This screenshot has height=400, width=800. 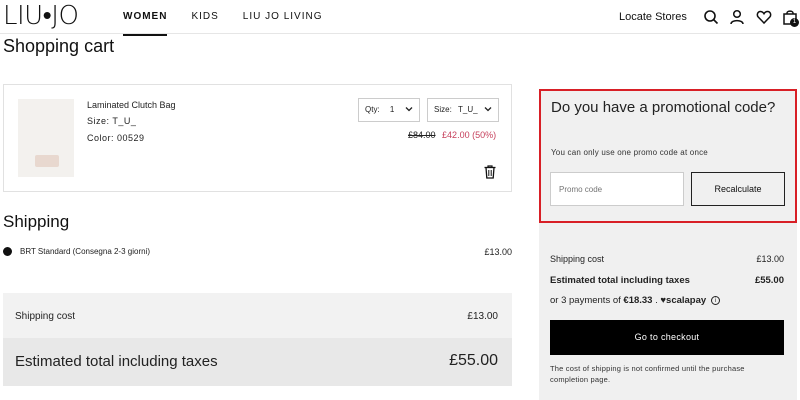 What do you see at coordinates (770, 259) in the screenshot?
I see `sidebar-shipping-value: £13.00` at bounding box center [770, 259].